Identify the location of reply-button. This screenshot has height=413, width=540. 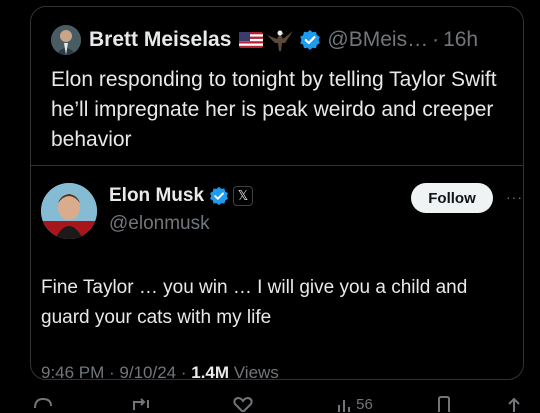
(43, 404).